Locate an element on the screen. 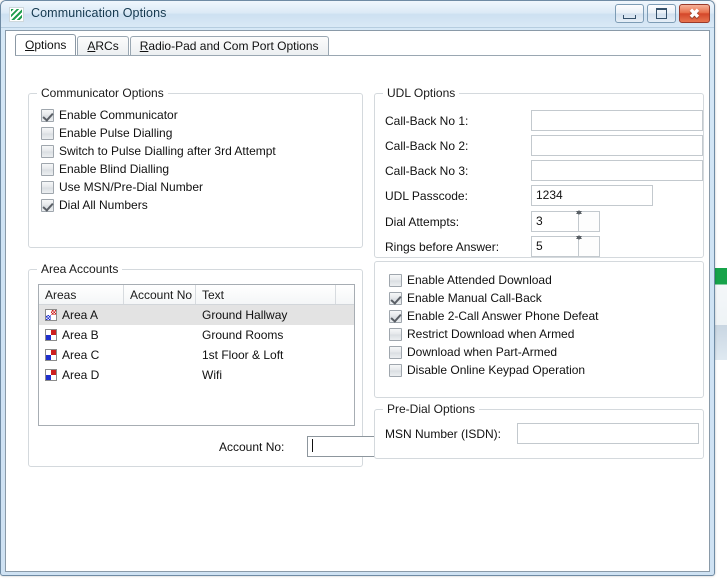 Image resolution: width=727 pixels, height=581 pixels. tab-arcs: ARCs is located at coordinates (103, 45).